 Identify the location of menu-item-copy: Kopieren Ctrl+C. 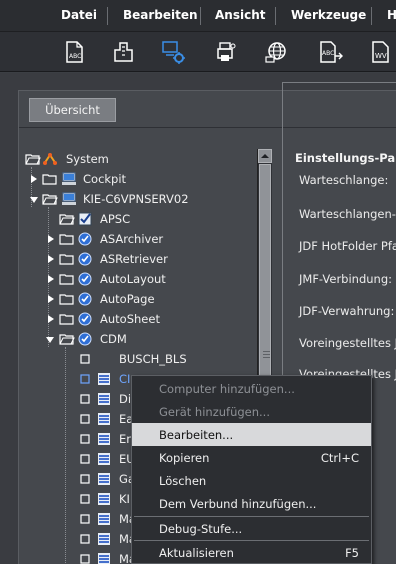
(251, 457).